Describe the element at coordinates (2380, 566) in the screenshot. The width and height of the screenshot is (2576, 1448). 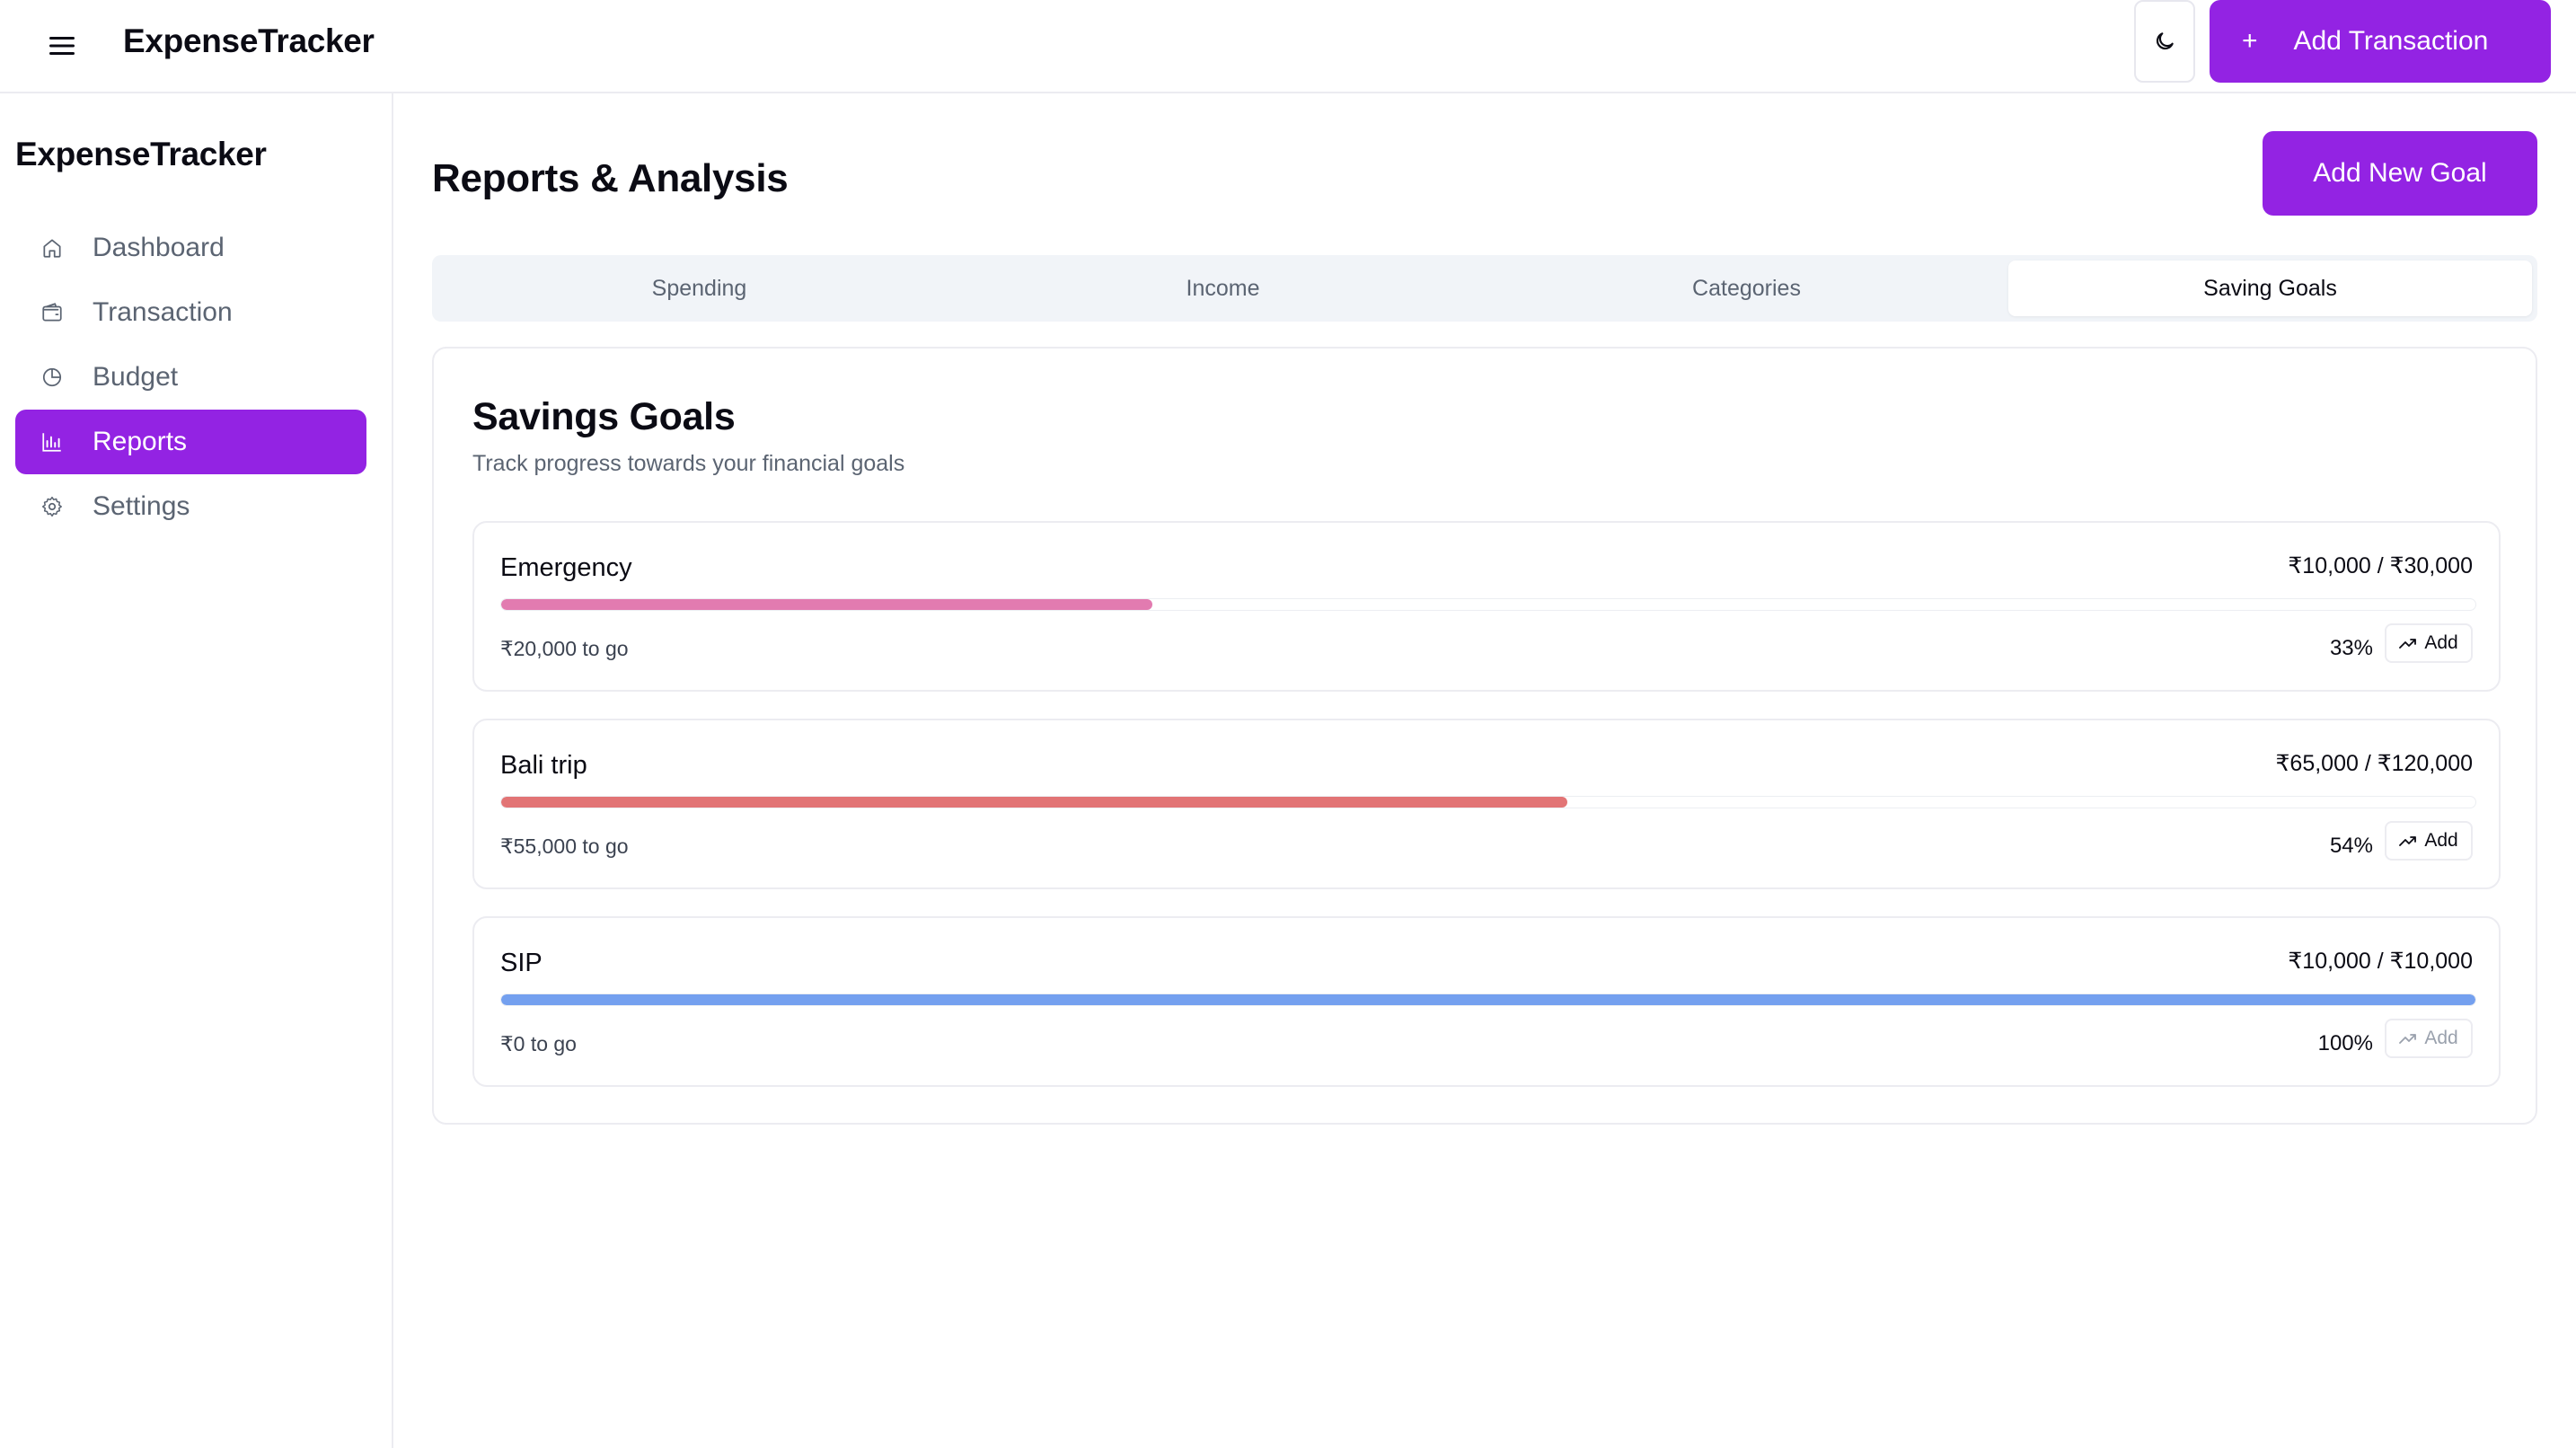
I see `goal-amount: ₹10,000 / ₹30,000` at that location.